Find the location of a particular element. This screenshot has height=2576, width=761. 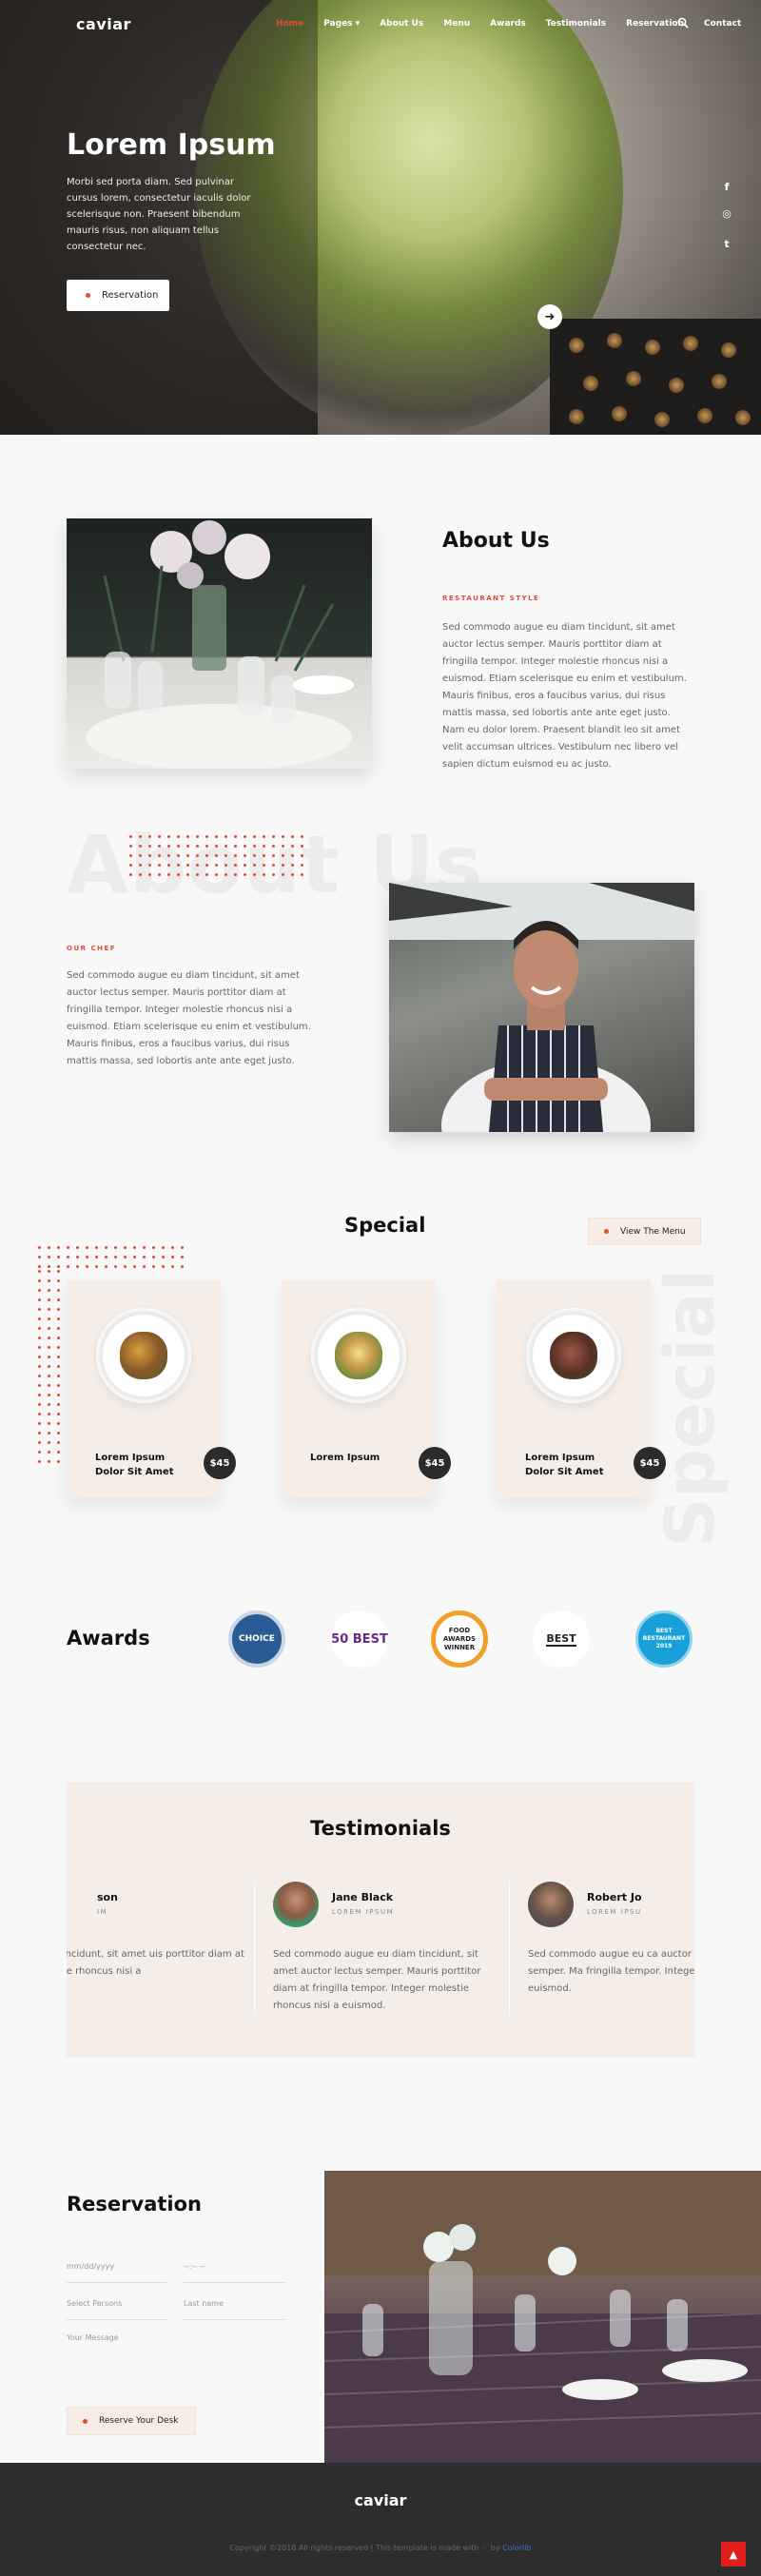

award-badge-food-awards: FOOD AWARDS WINNER is located at coordinates (460, 1639).